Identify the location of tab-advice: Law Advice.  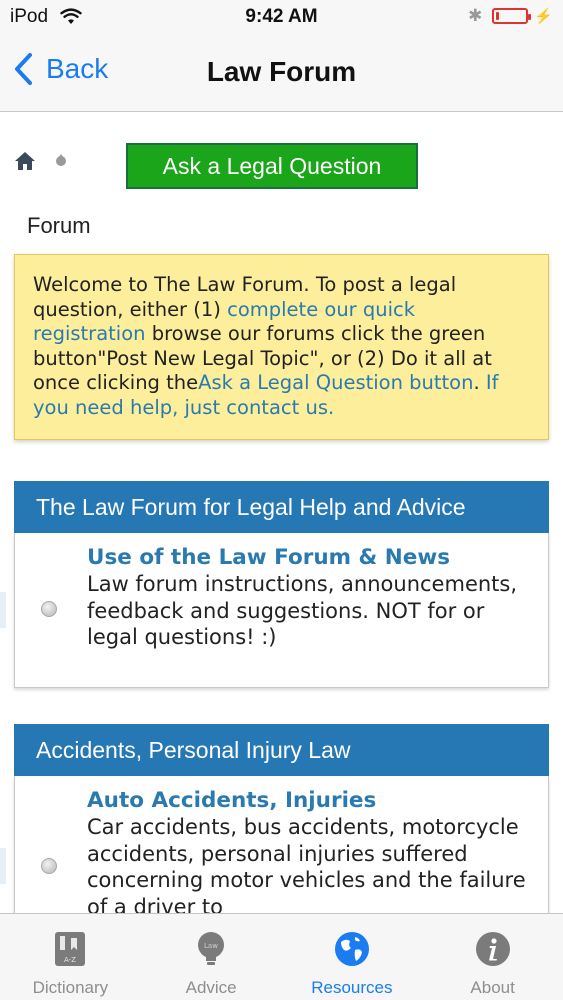
(211, 957).